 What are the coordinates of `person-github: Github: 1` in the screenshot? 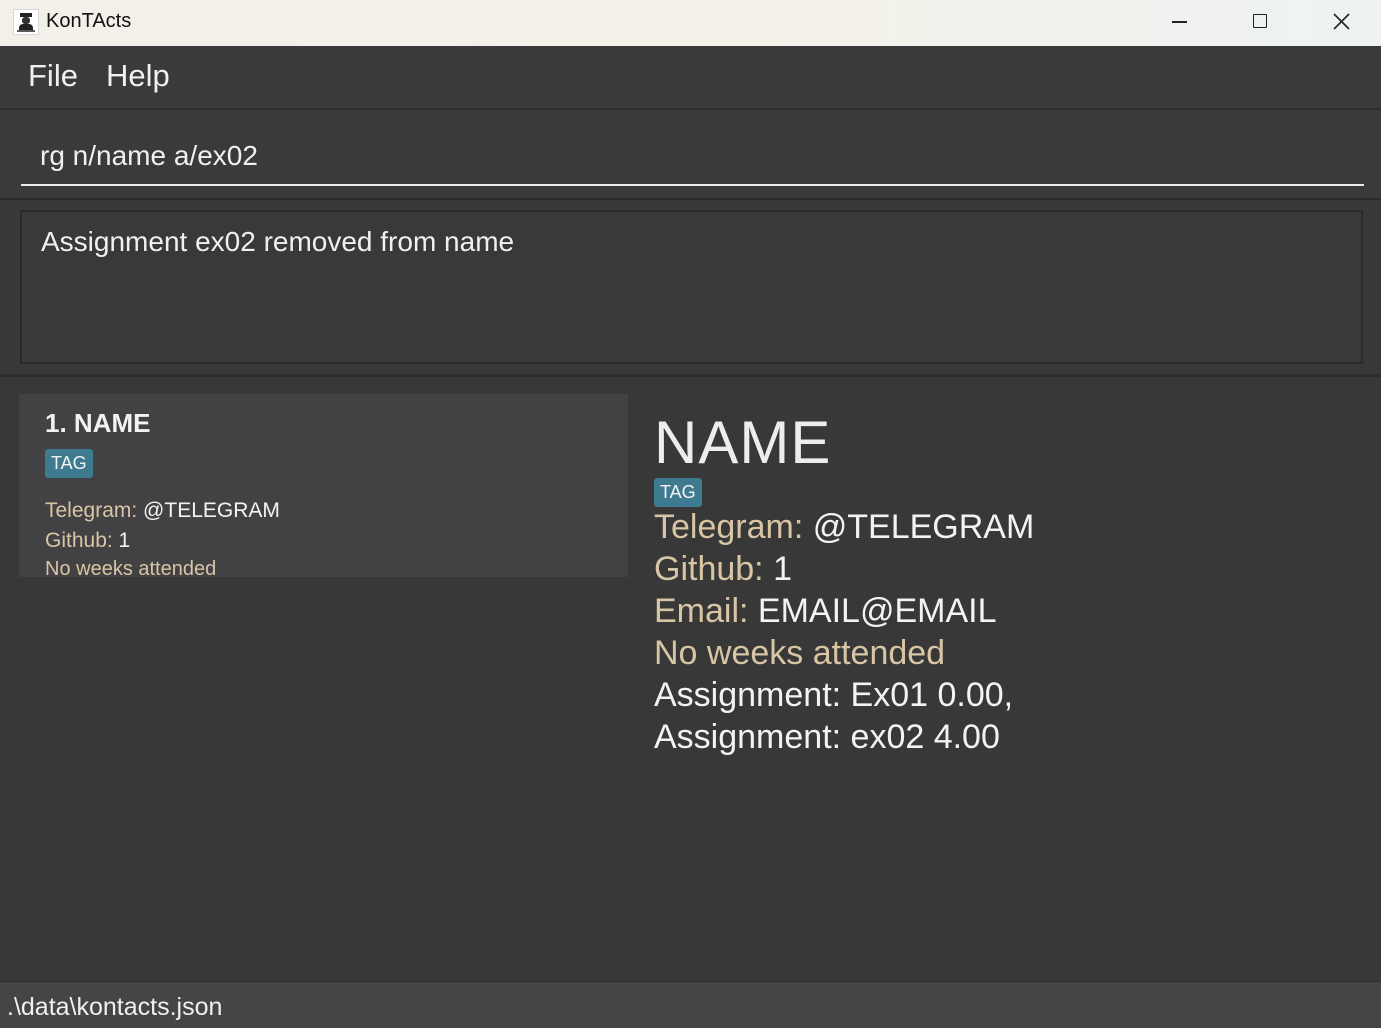 It's located at (87, 541).